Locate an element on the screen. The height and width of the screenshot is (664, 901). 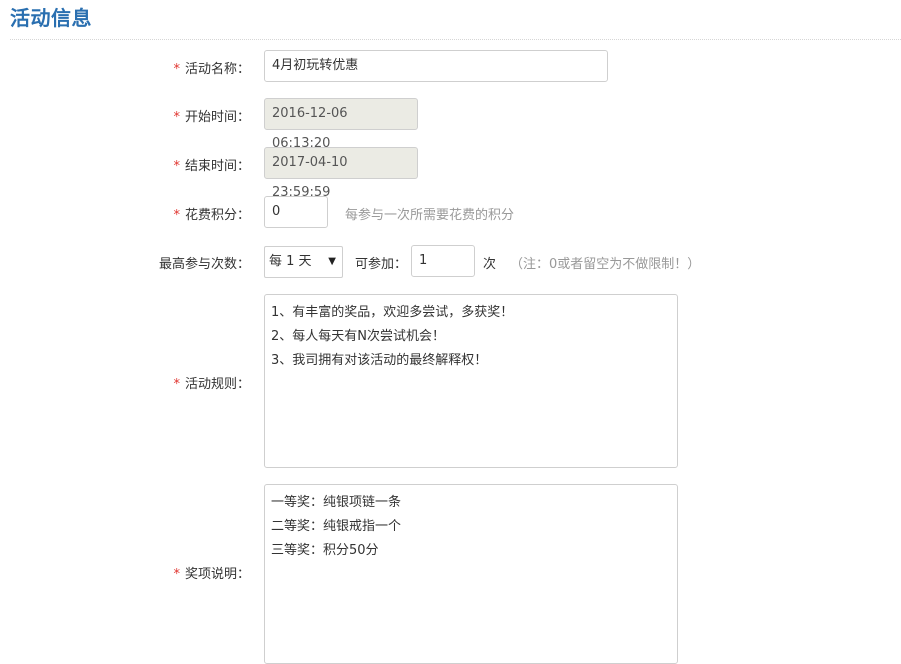
cost-points-input: 0 is located at coordinates (296, 212).